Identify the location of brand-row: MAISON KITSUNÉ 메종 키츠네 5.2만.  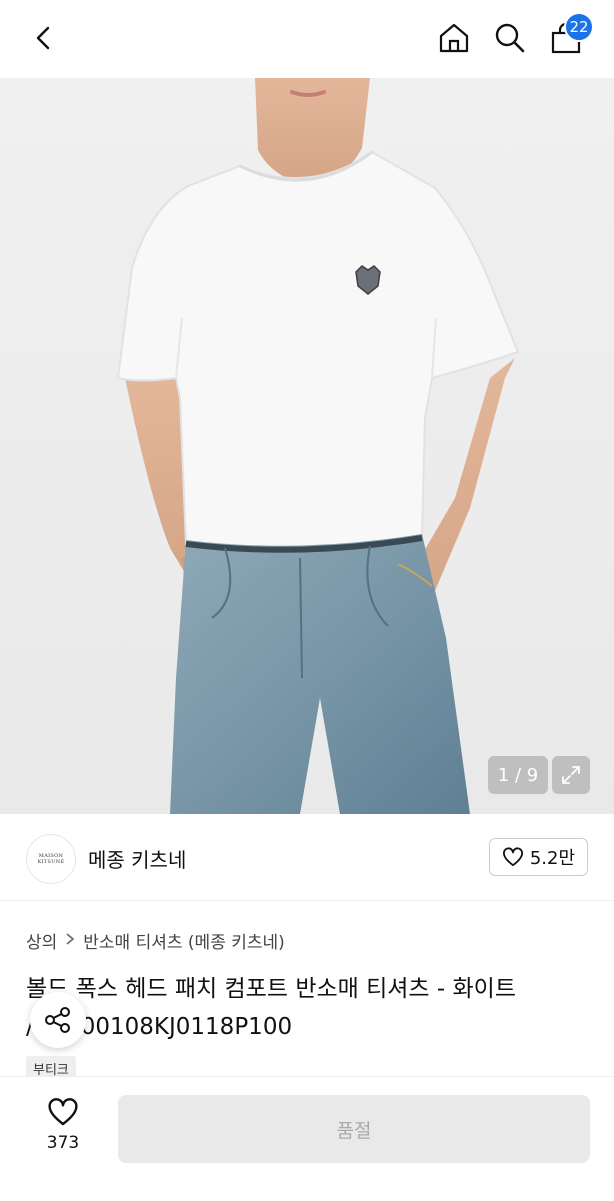
(307, 857).